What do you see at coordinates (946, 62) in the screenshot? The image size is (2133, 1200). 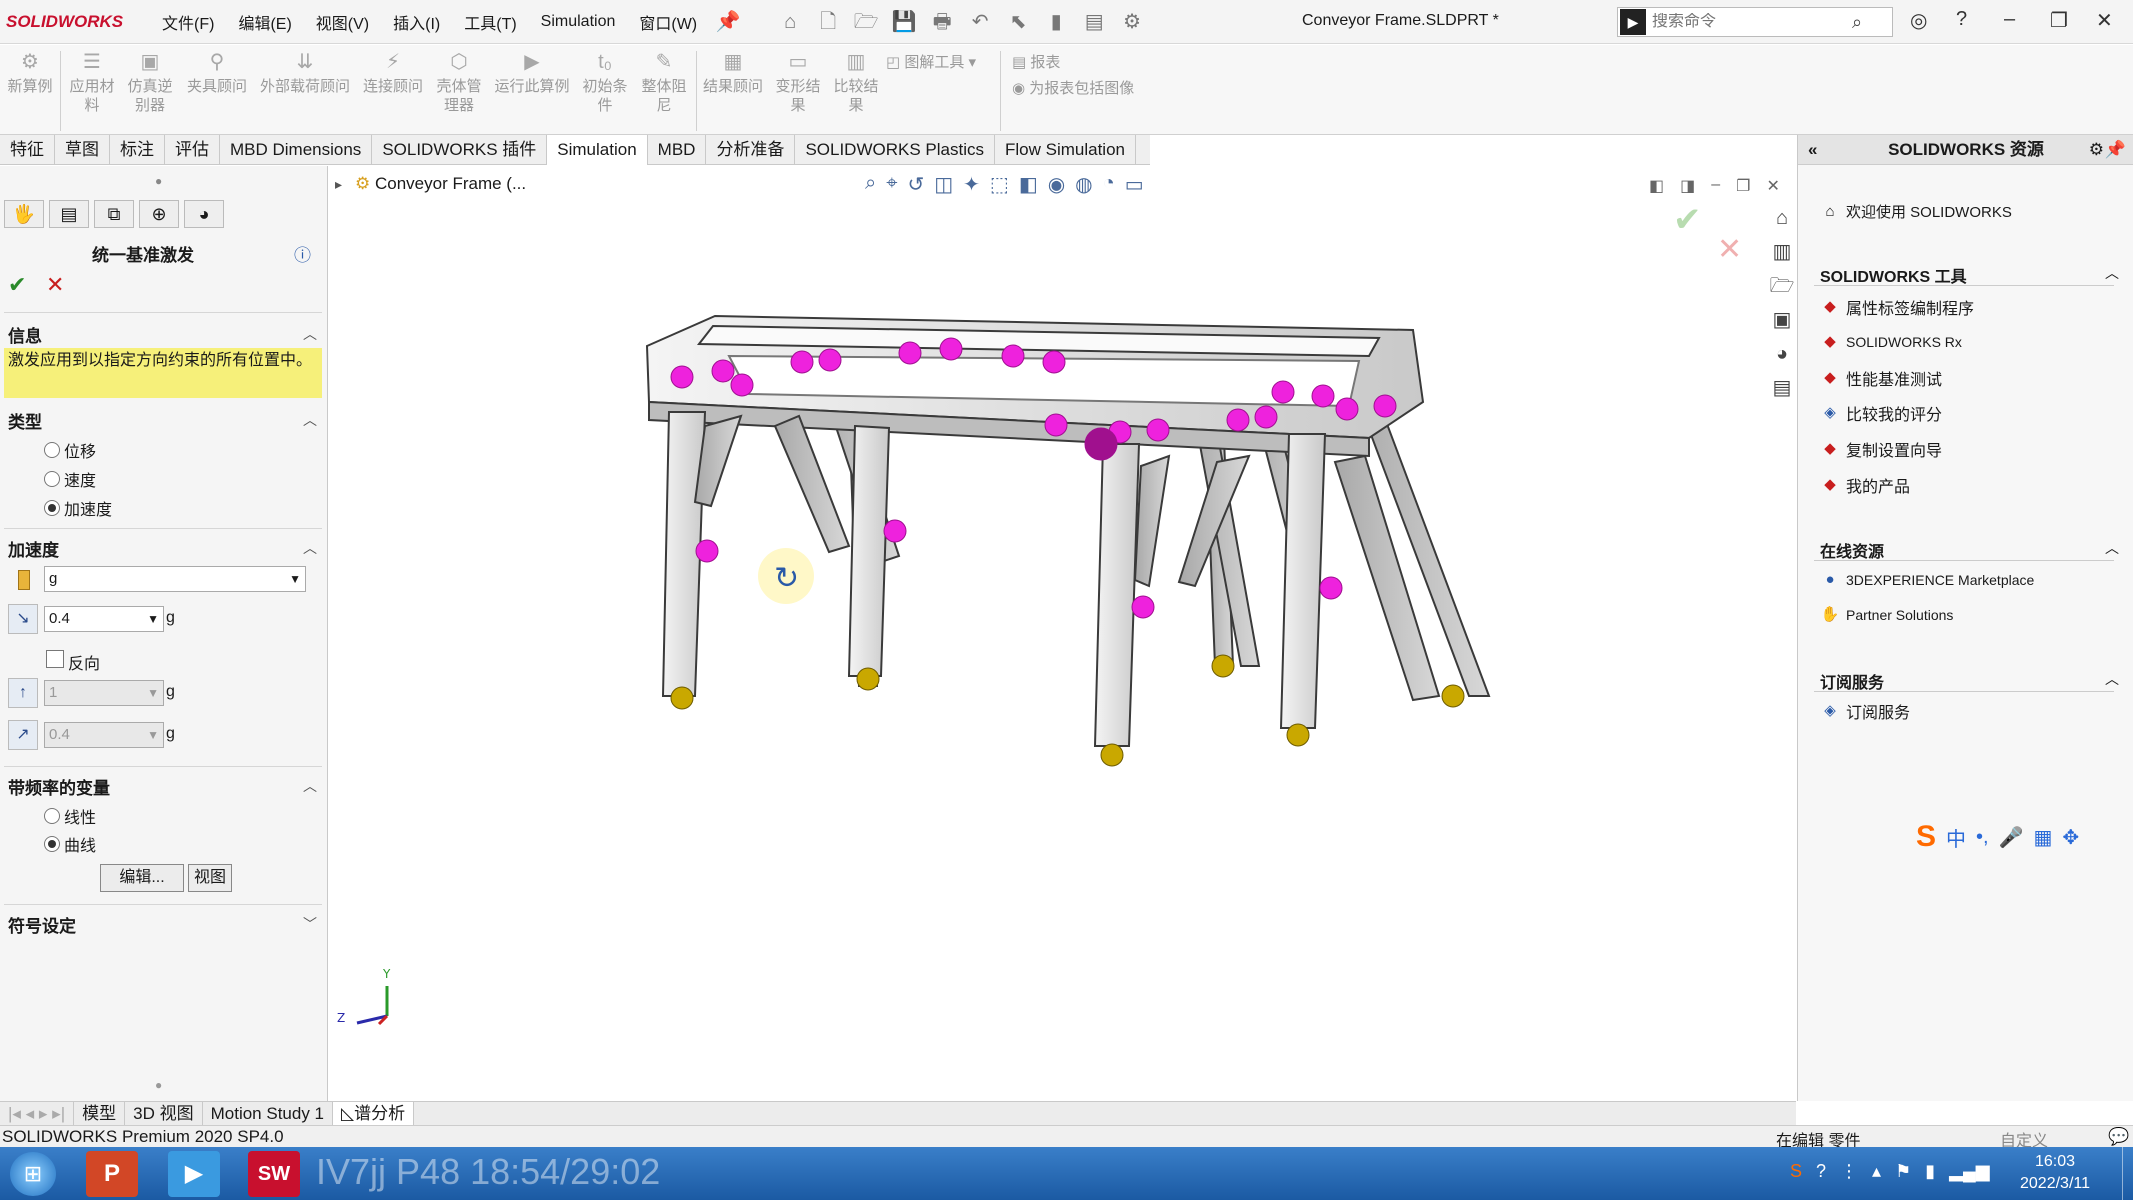 I see `plot-tools-button: ◰ 图解工具 ▾` at bounding box center [946, 62].